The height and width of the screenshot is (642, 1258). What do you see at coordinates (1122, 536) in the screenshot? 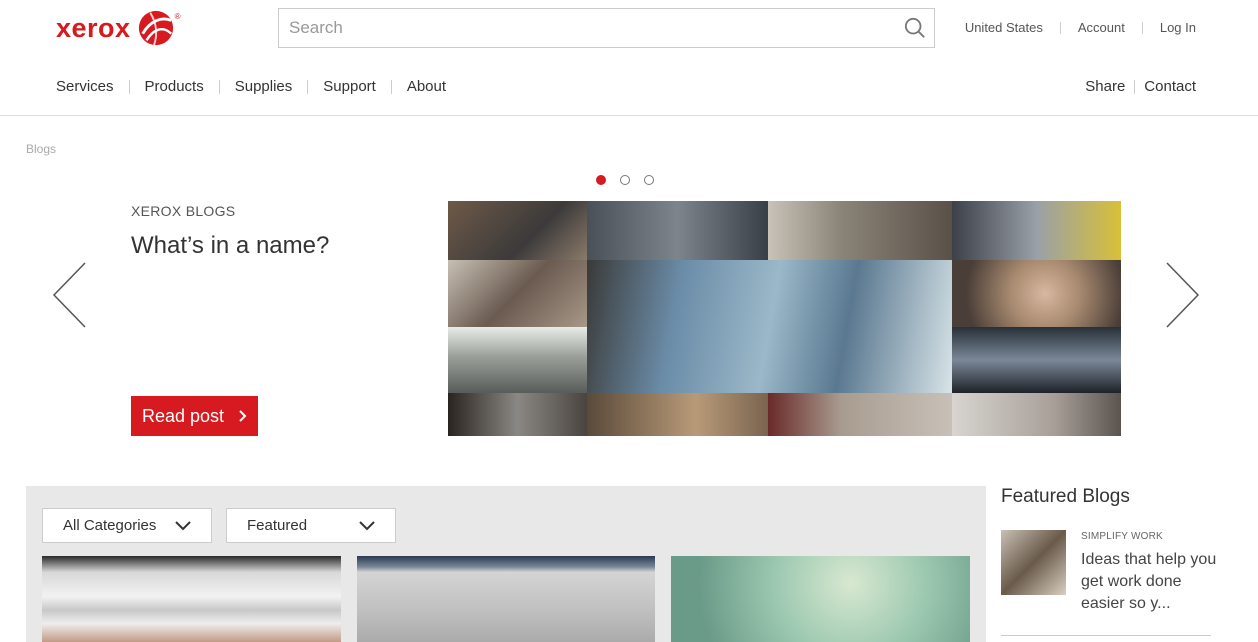
I see `featured-blog-category: SIMPLIFY WORK` at bounding box center [1122, 536].